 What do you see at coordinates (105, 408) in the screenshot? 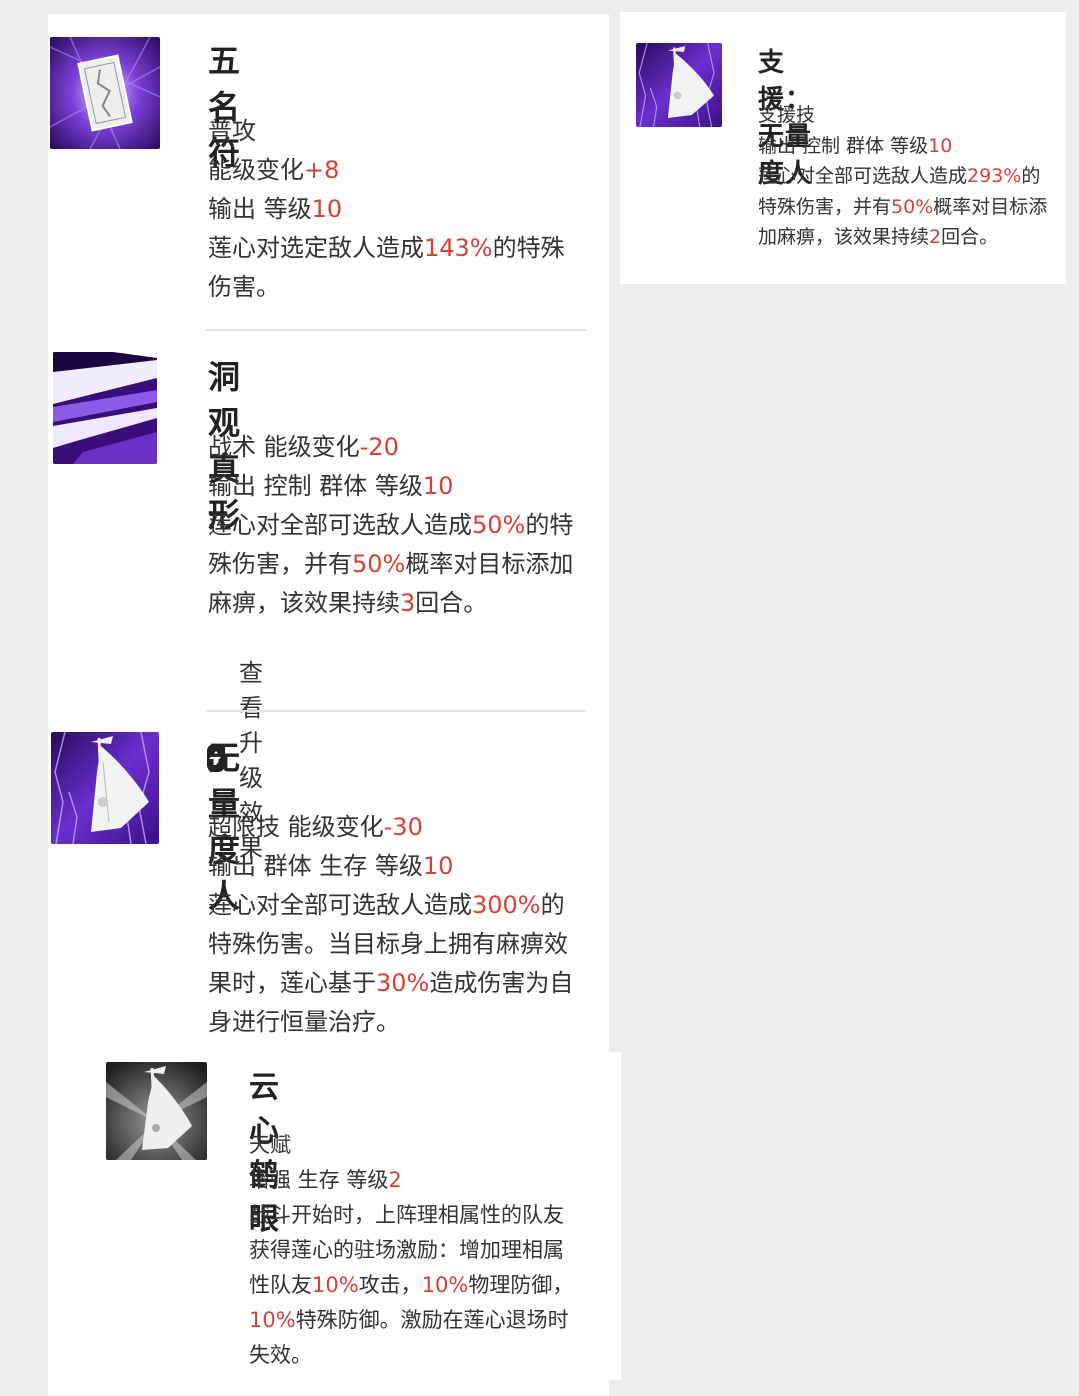
I see `slash-streaks-icon` at bounding box center [105, 408].